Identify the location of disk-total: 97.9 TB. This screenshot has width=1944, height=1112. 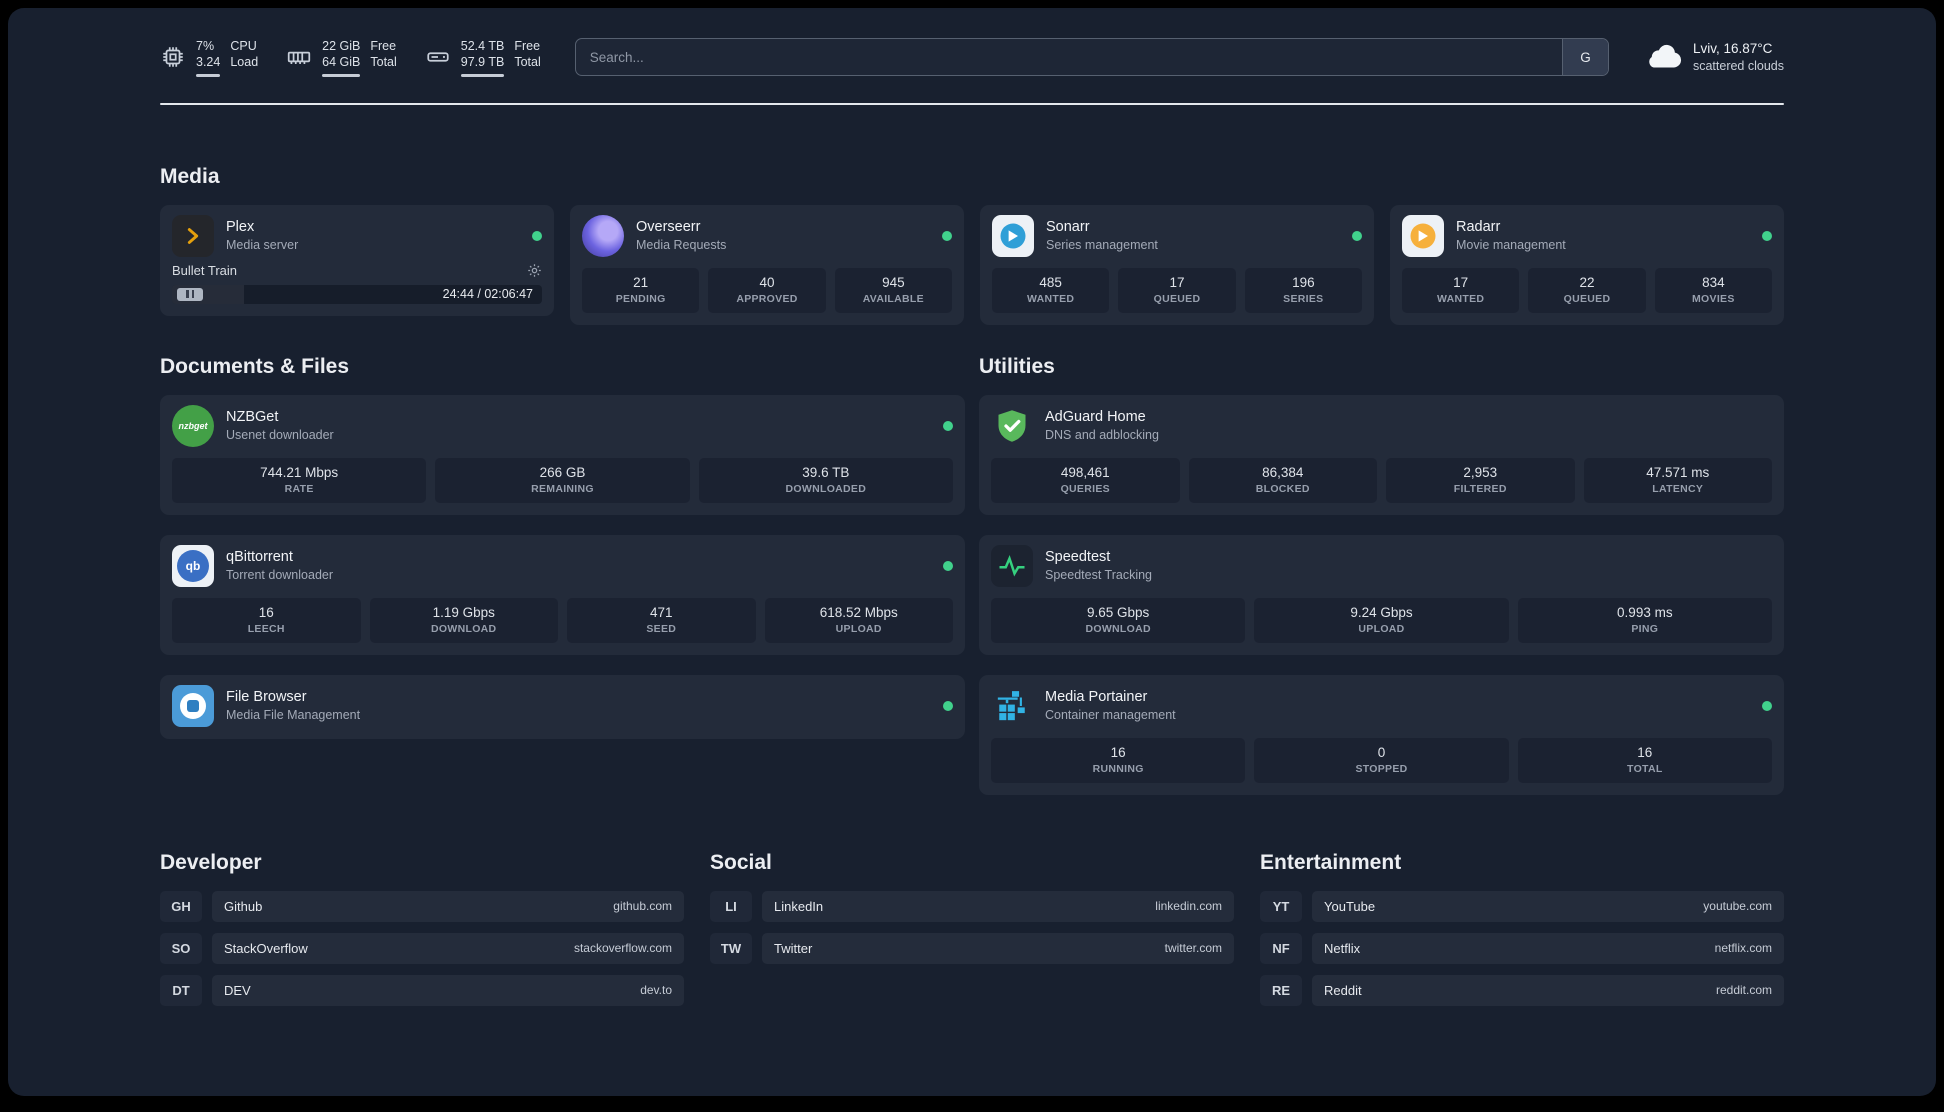
(482, 62).